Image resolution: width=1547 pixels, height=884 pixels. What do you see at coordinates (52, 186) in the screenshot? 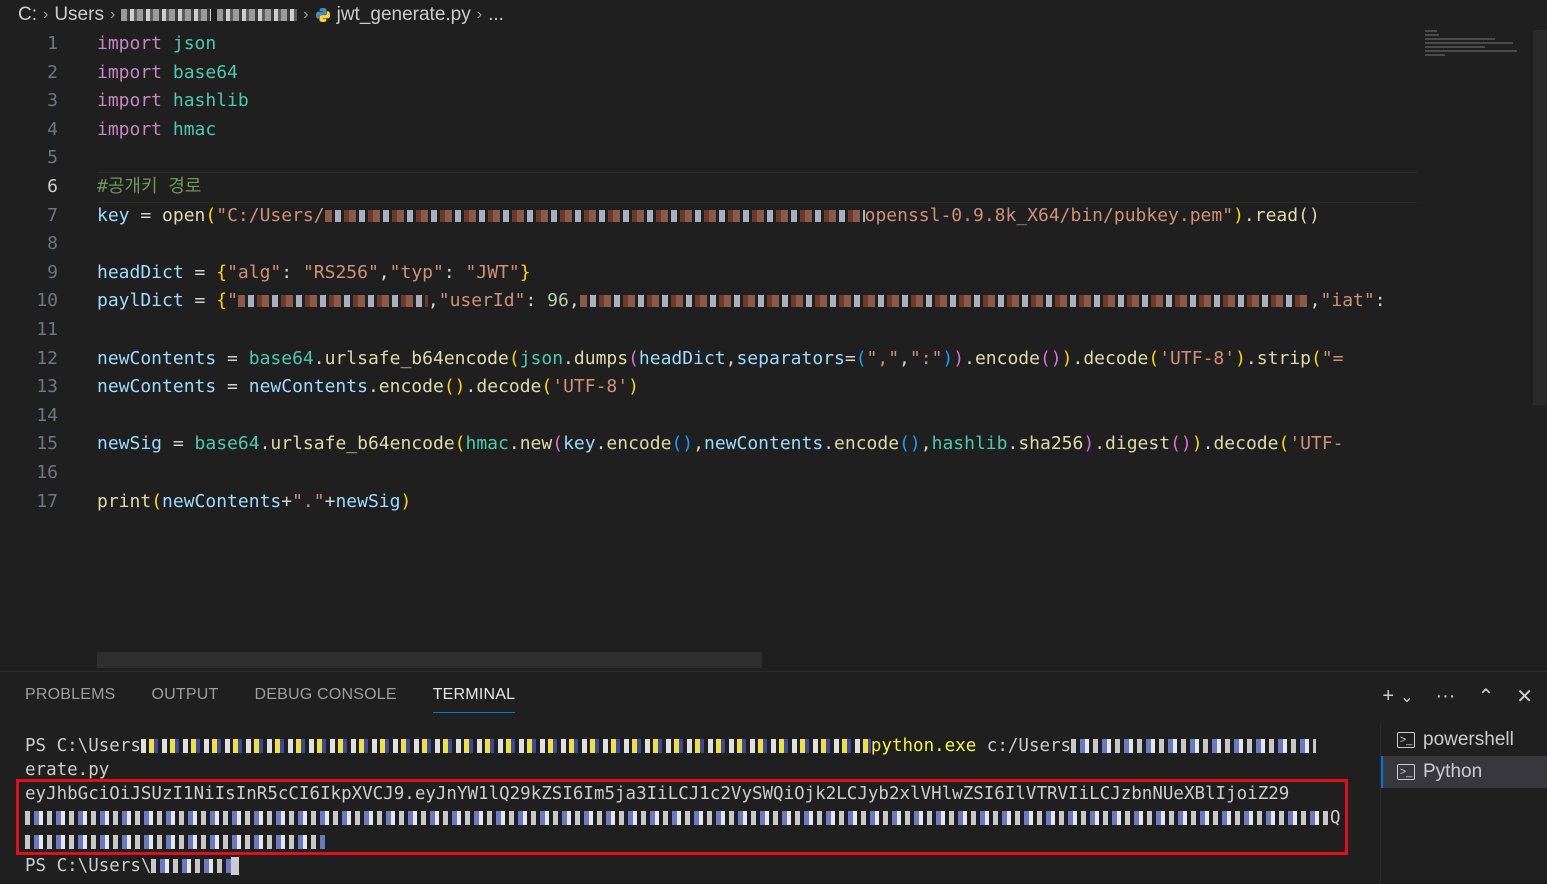
I see `line-number-active: 6` at bounding box center [52, 186].